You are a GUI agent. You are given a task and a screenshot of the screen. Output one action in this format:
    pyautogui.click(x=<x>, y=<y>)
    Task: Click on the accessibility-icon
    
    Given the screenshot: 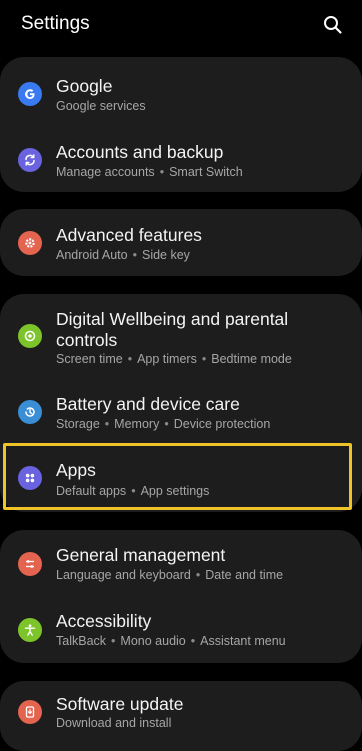 What is the action you would take?
    pyautogui.click(x=30, y=630)
    